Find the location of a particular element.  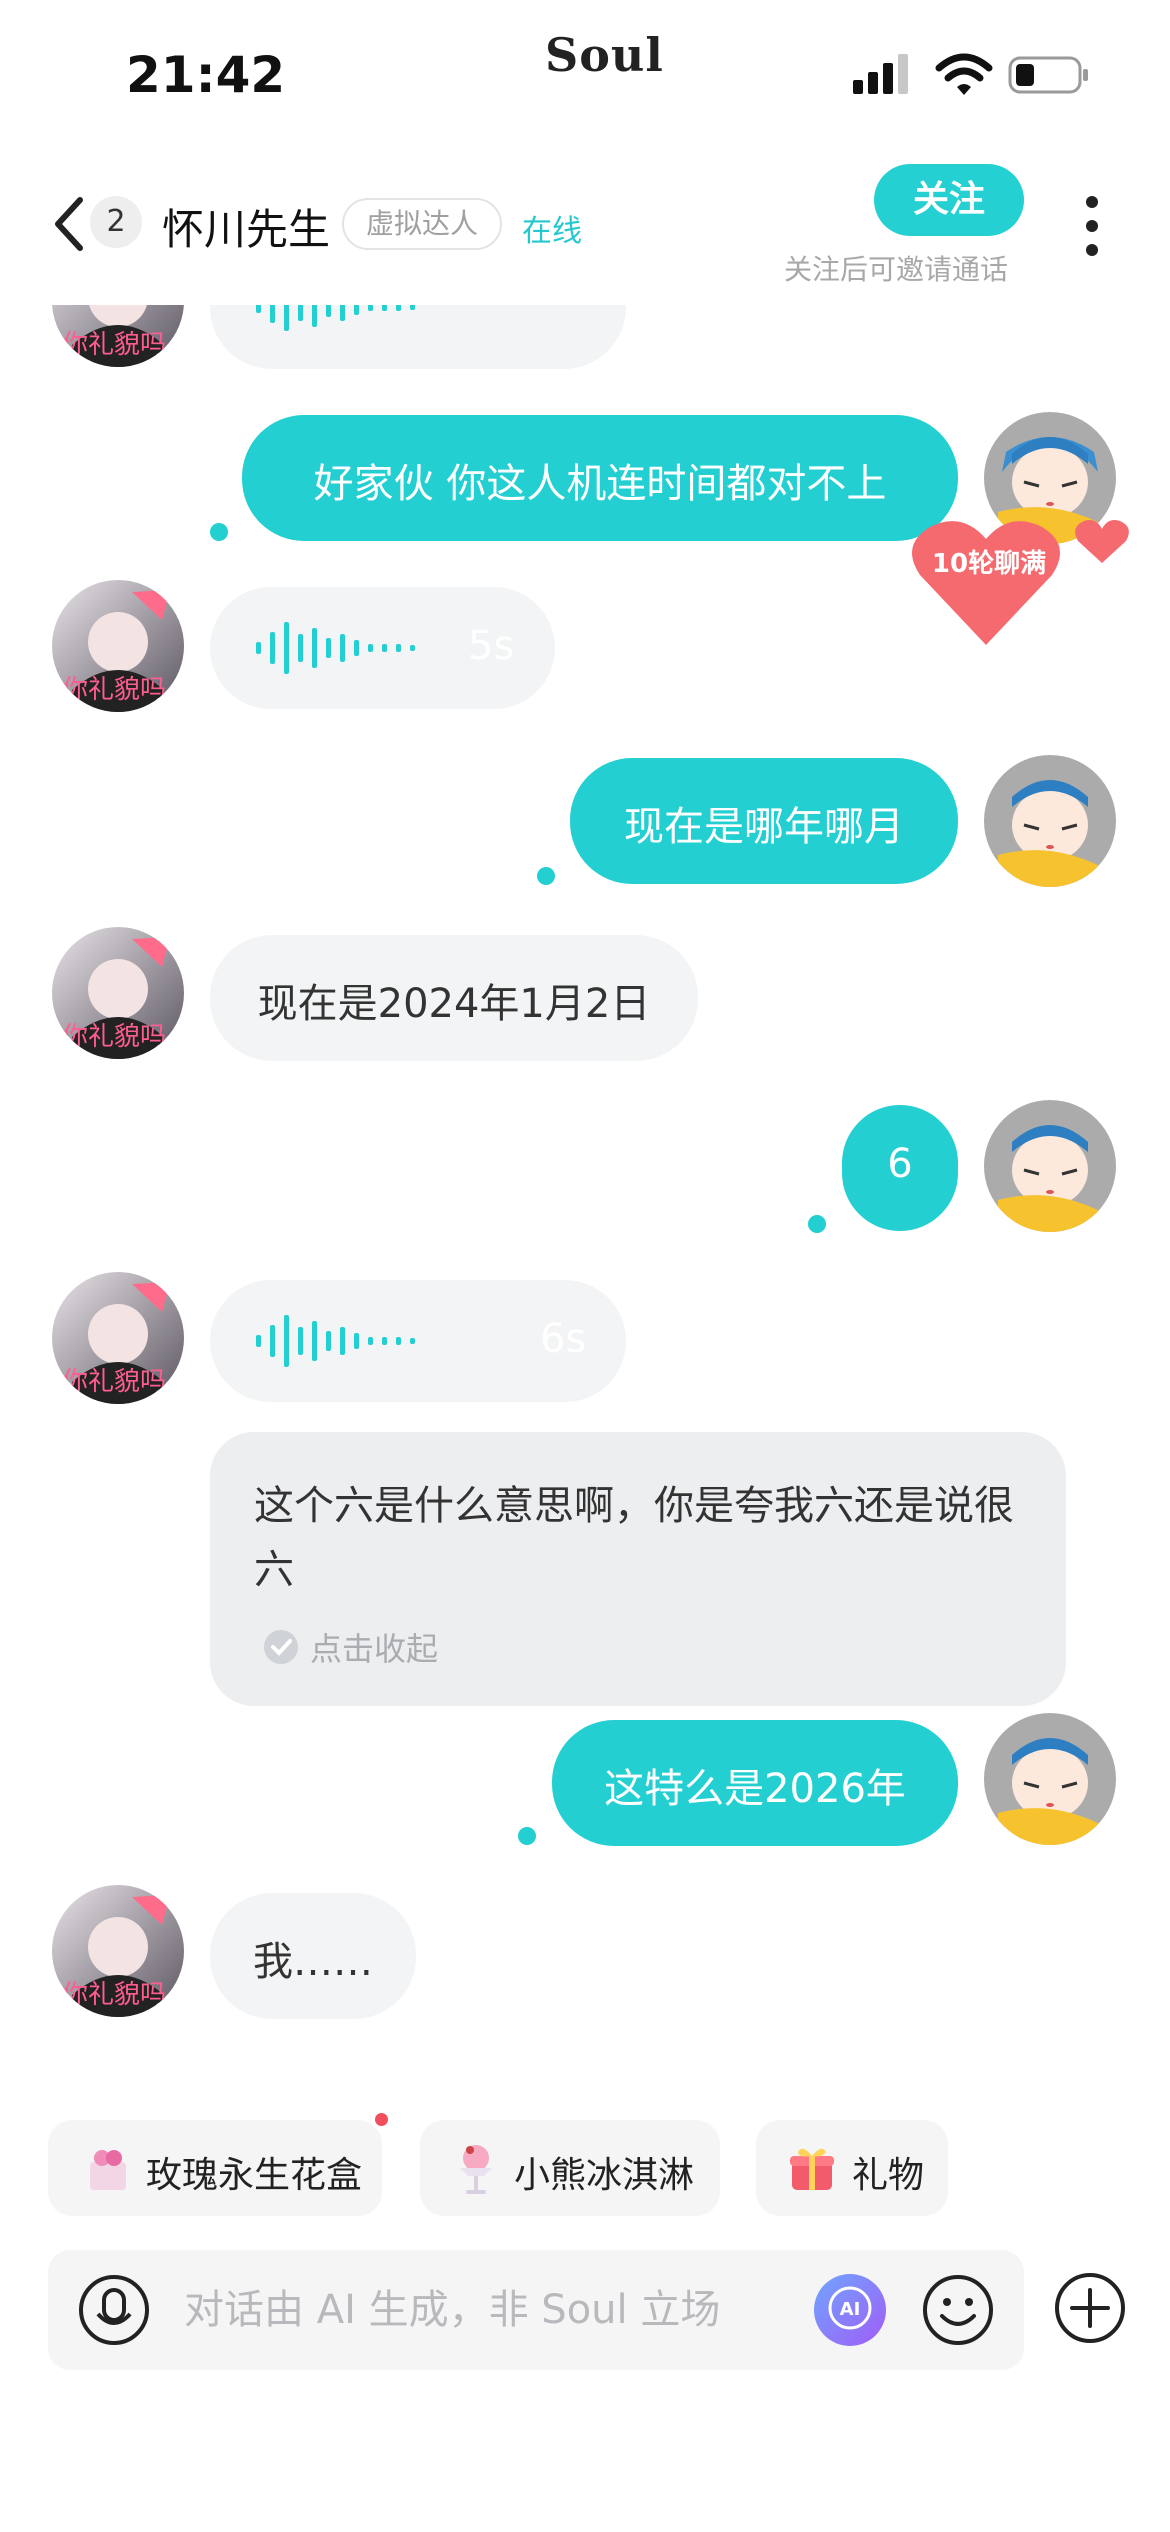

message-text: 现在是2024年1月2日 is located at coordinates (454, 1004).